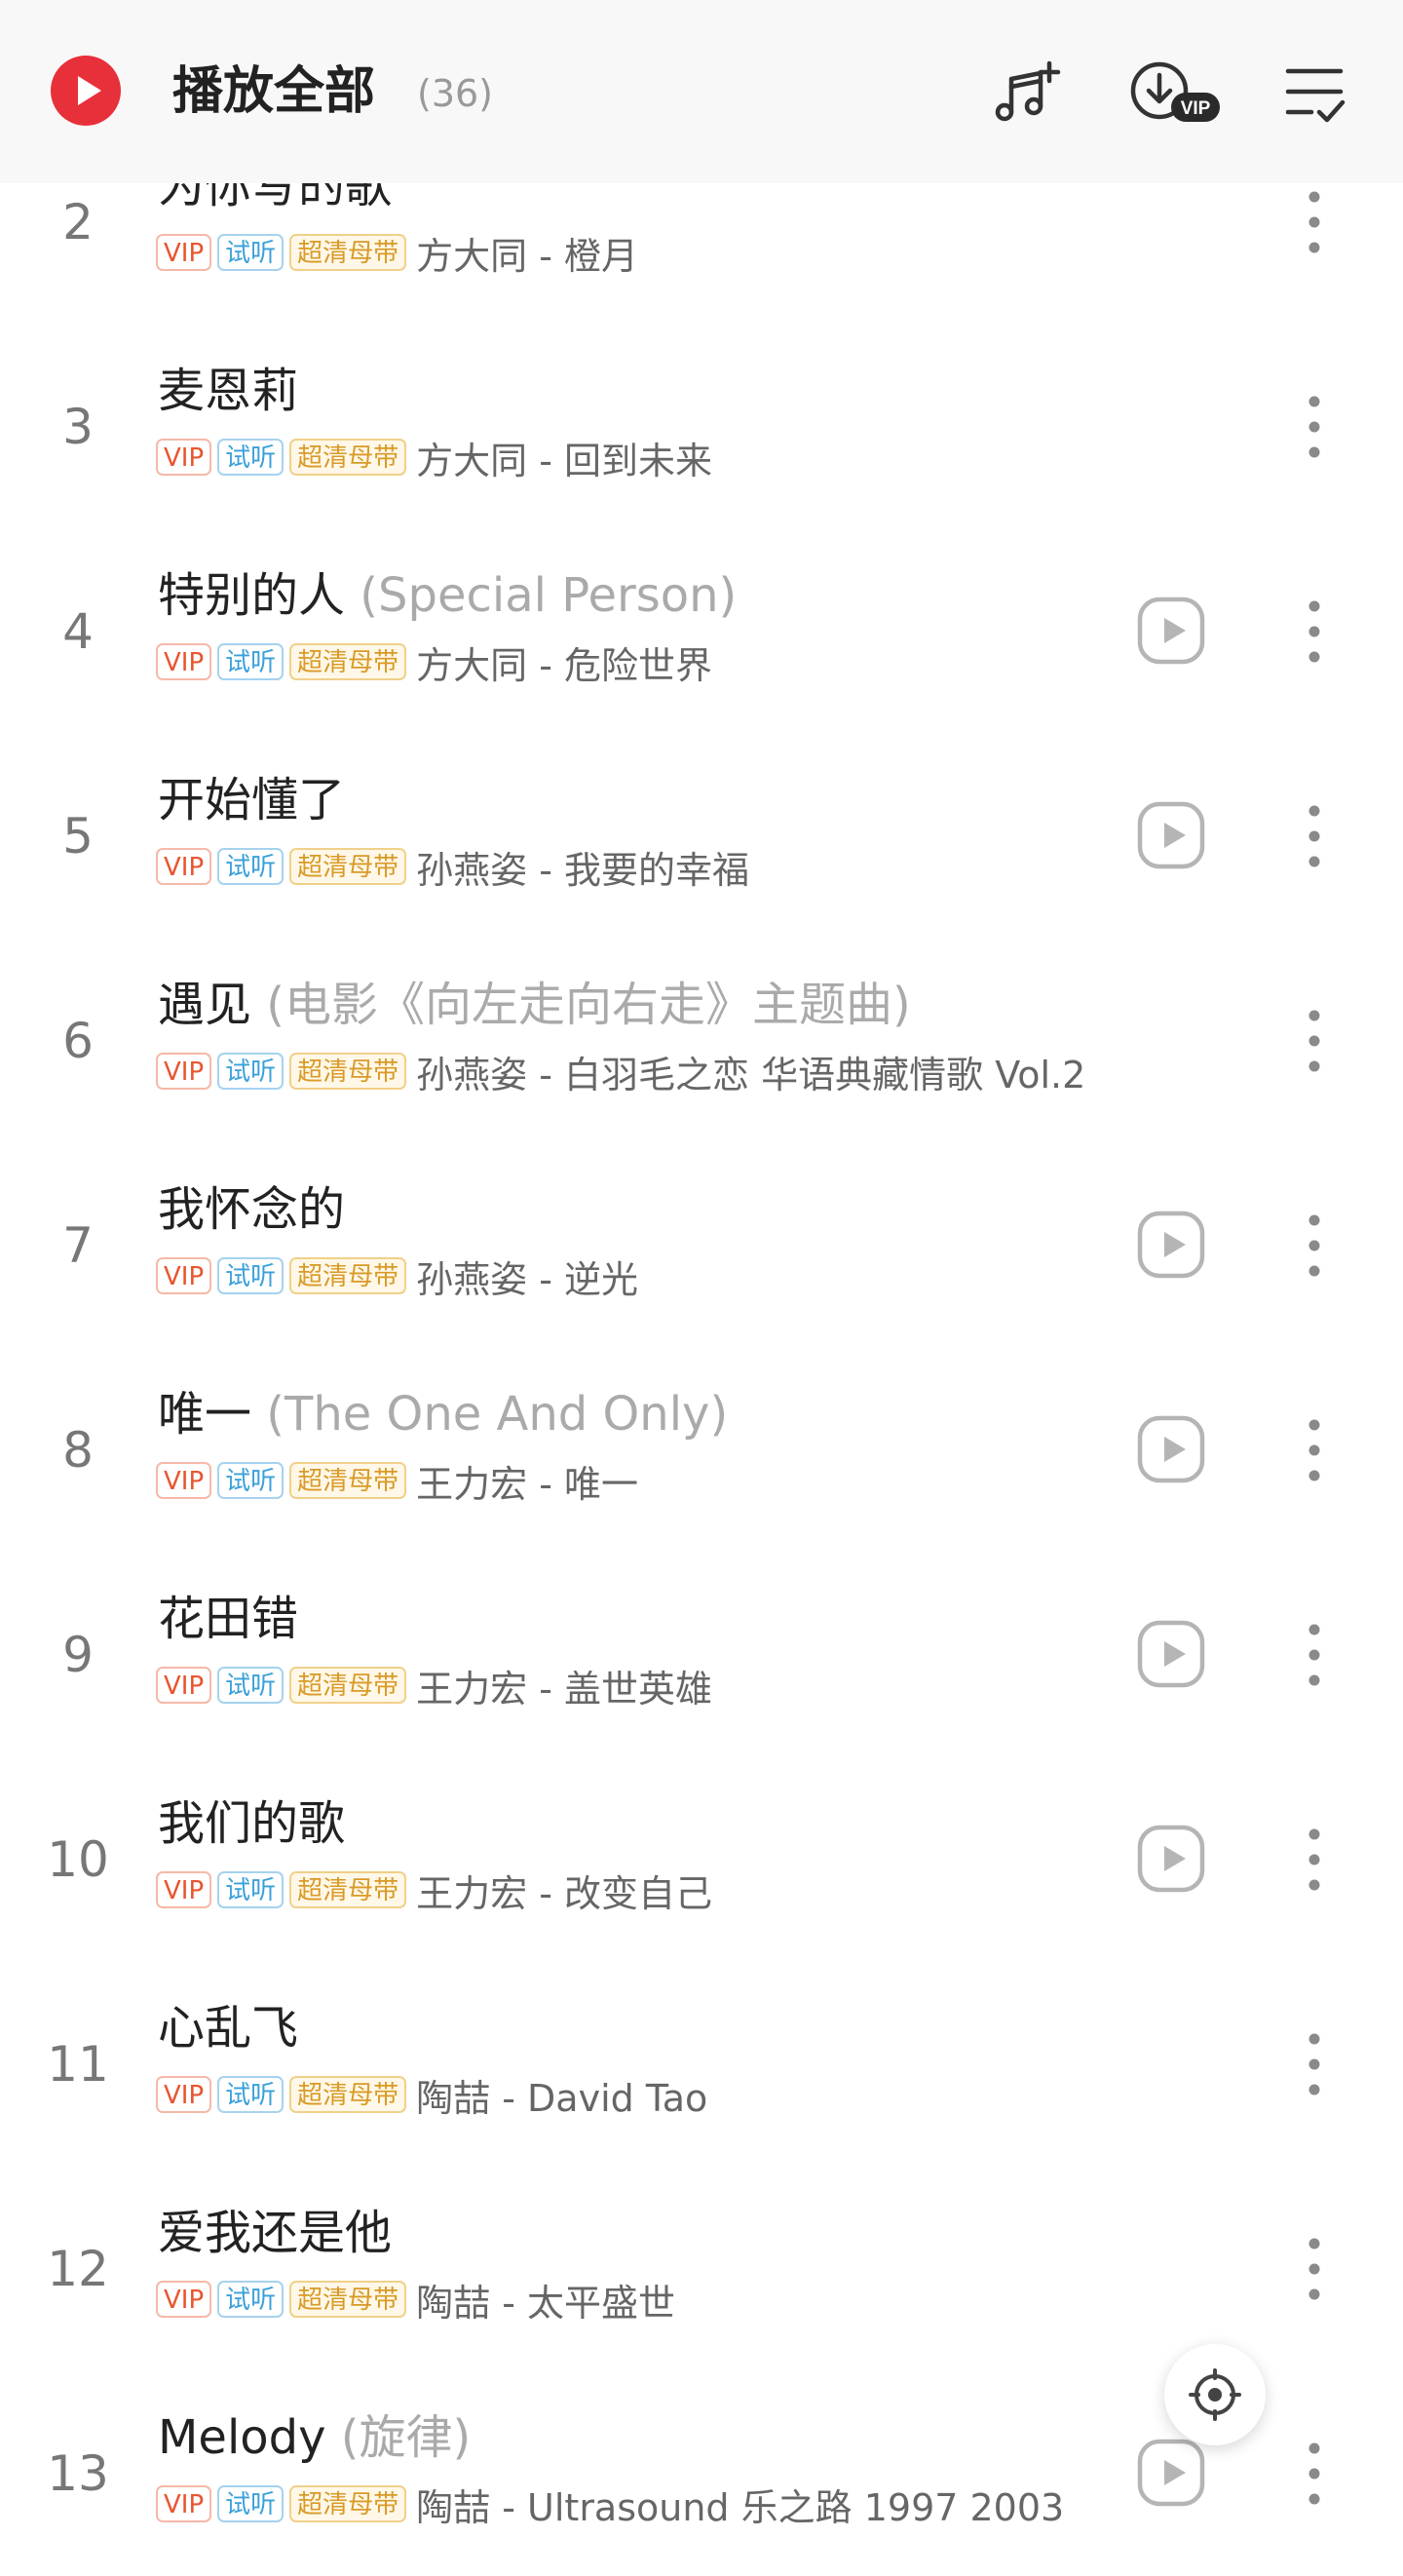 The image size is (1403, 2576). I want to click on song-row: 12 爱我还是他 VIP 试听 超清母带 陶喆 - 太平盛世, so click(701, 2269).